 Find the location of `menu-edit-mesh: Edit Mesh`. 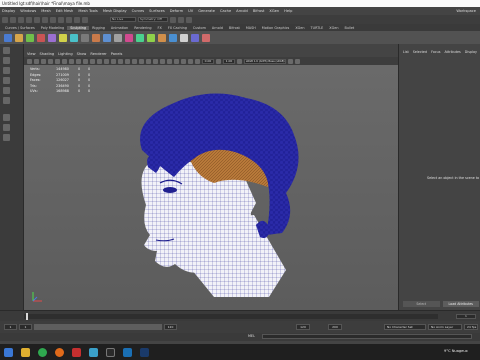

menu-edit-mesh: Edit Mesh is located at coordinates (65, 11).